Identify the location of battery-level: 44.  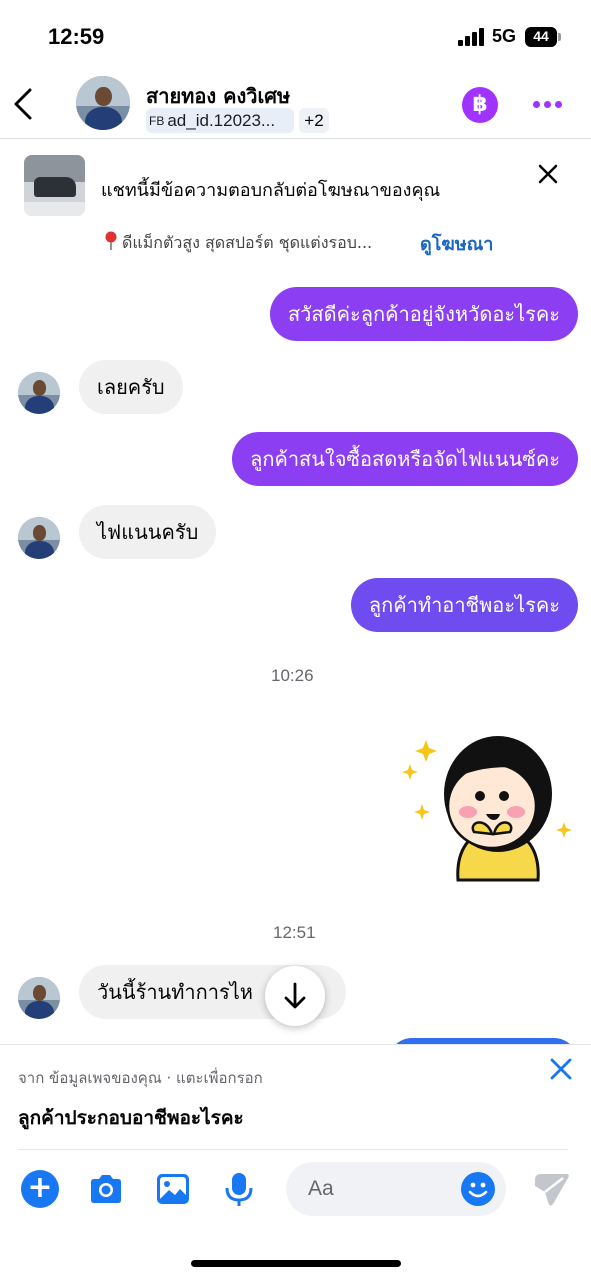
(541, 36).